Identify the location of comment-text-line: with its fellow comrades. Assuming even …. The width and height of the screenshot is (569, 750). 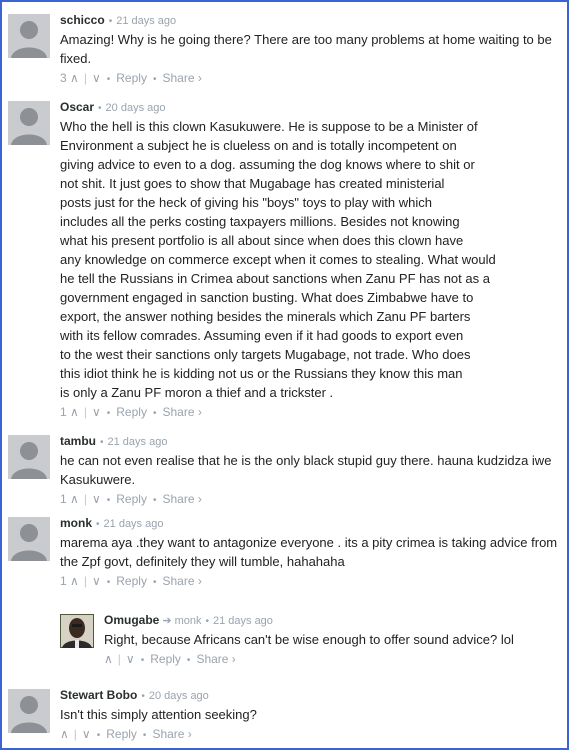
(262, 335).